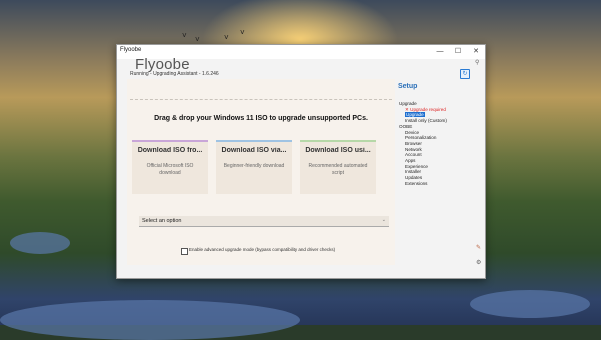 Image resolution: width=601 pixels, height=340 pixels. I want to click on chevron-down-icon: ⌄, so click(383, 220).